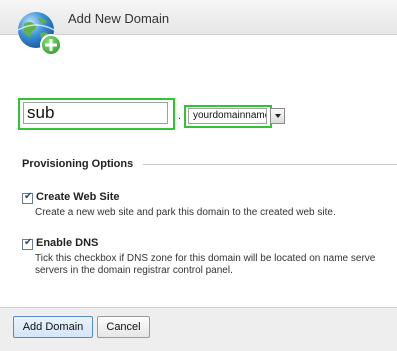  Describe the element at coordinates (78, 164) in the screenshot. I see `provisioning-options-title: Provisioning Options` at that location.